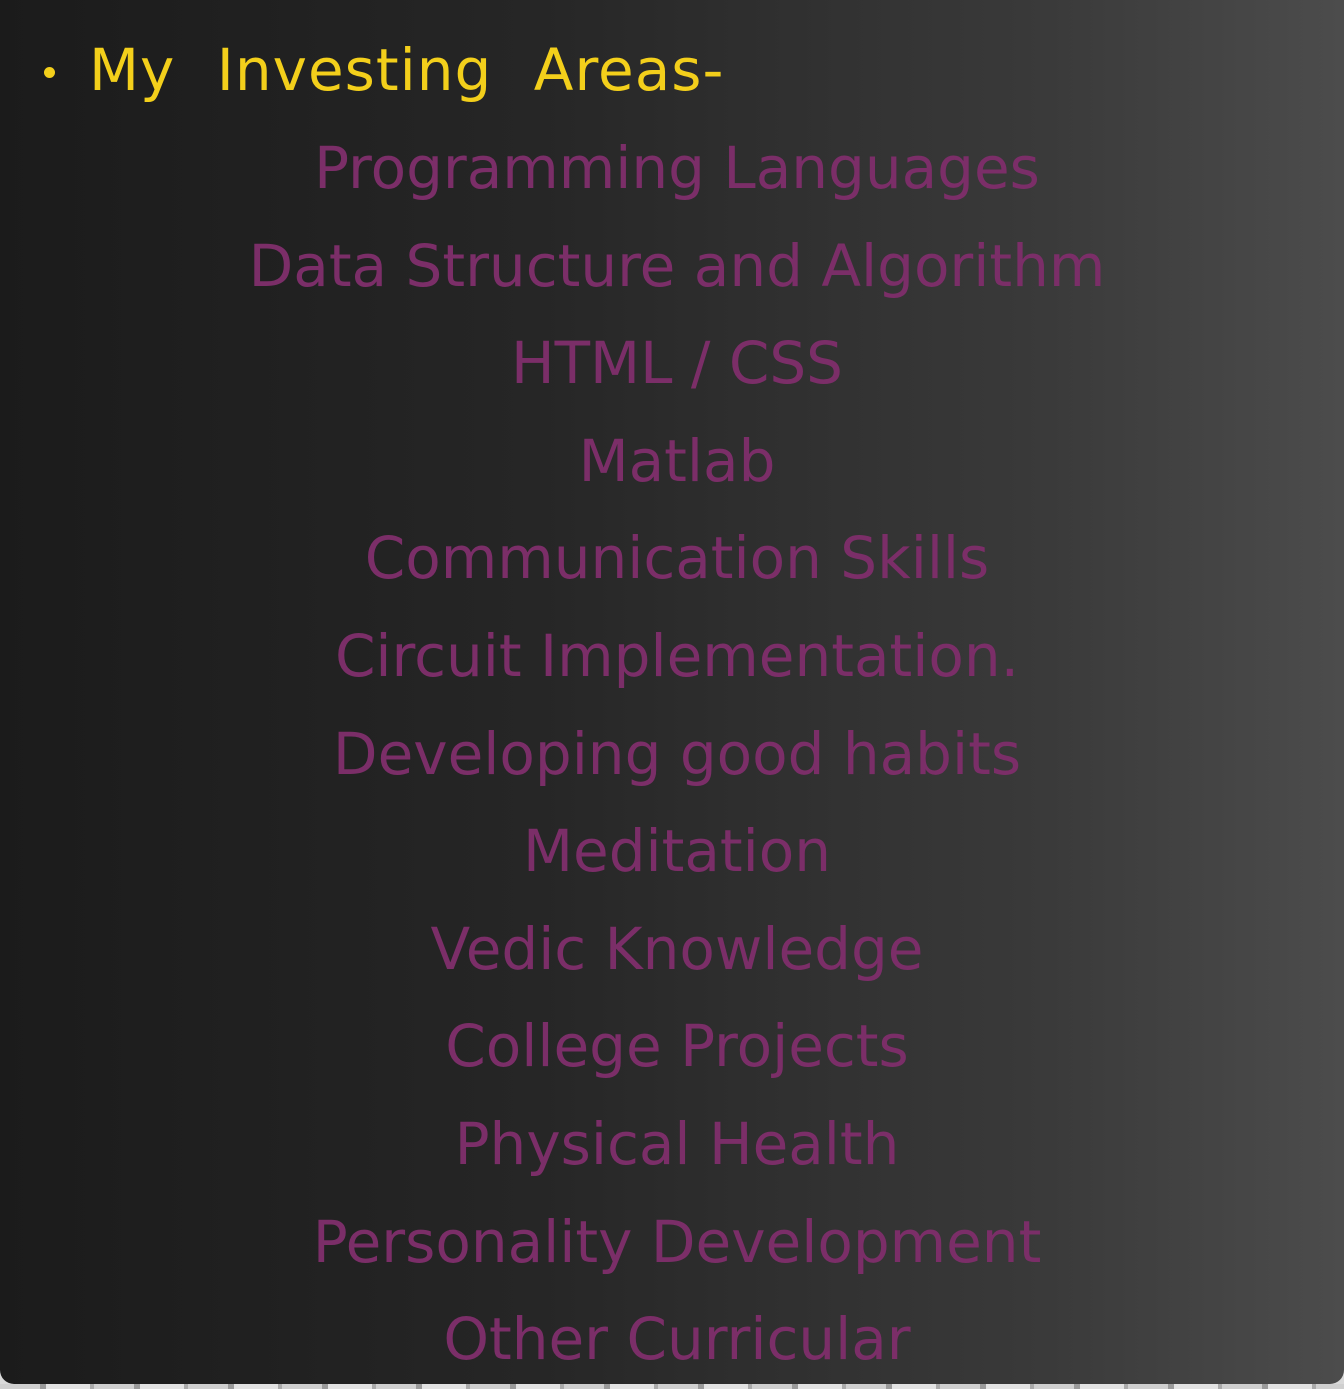  What do you see at coordinates (677, 655) in the screenshot?
I see `list-item: Circuit Implementation.` at bounding box center [677, 655].